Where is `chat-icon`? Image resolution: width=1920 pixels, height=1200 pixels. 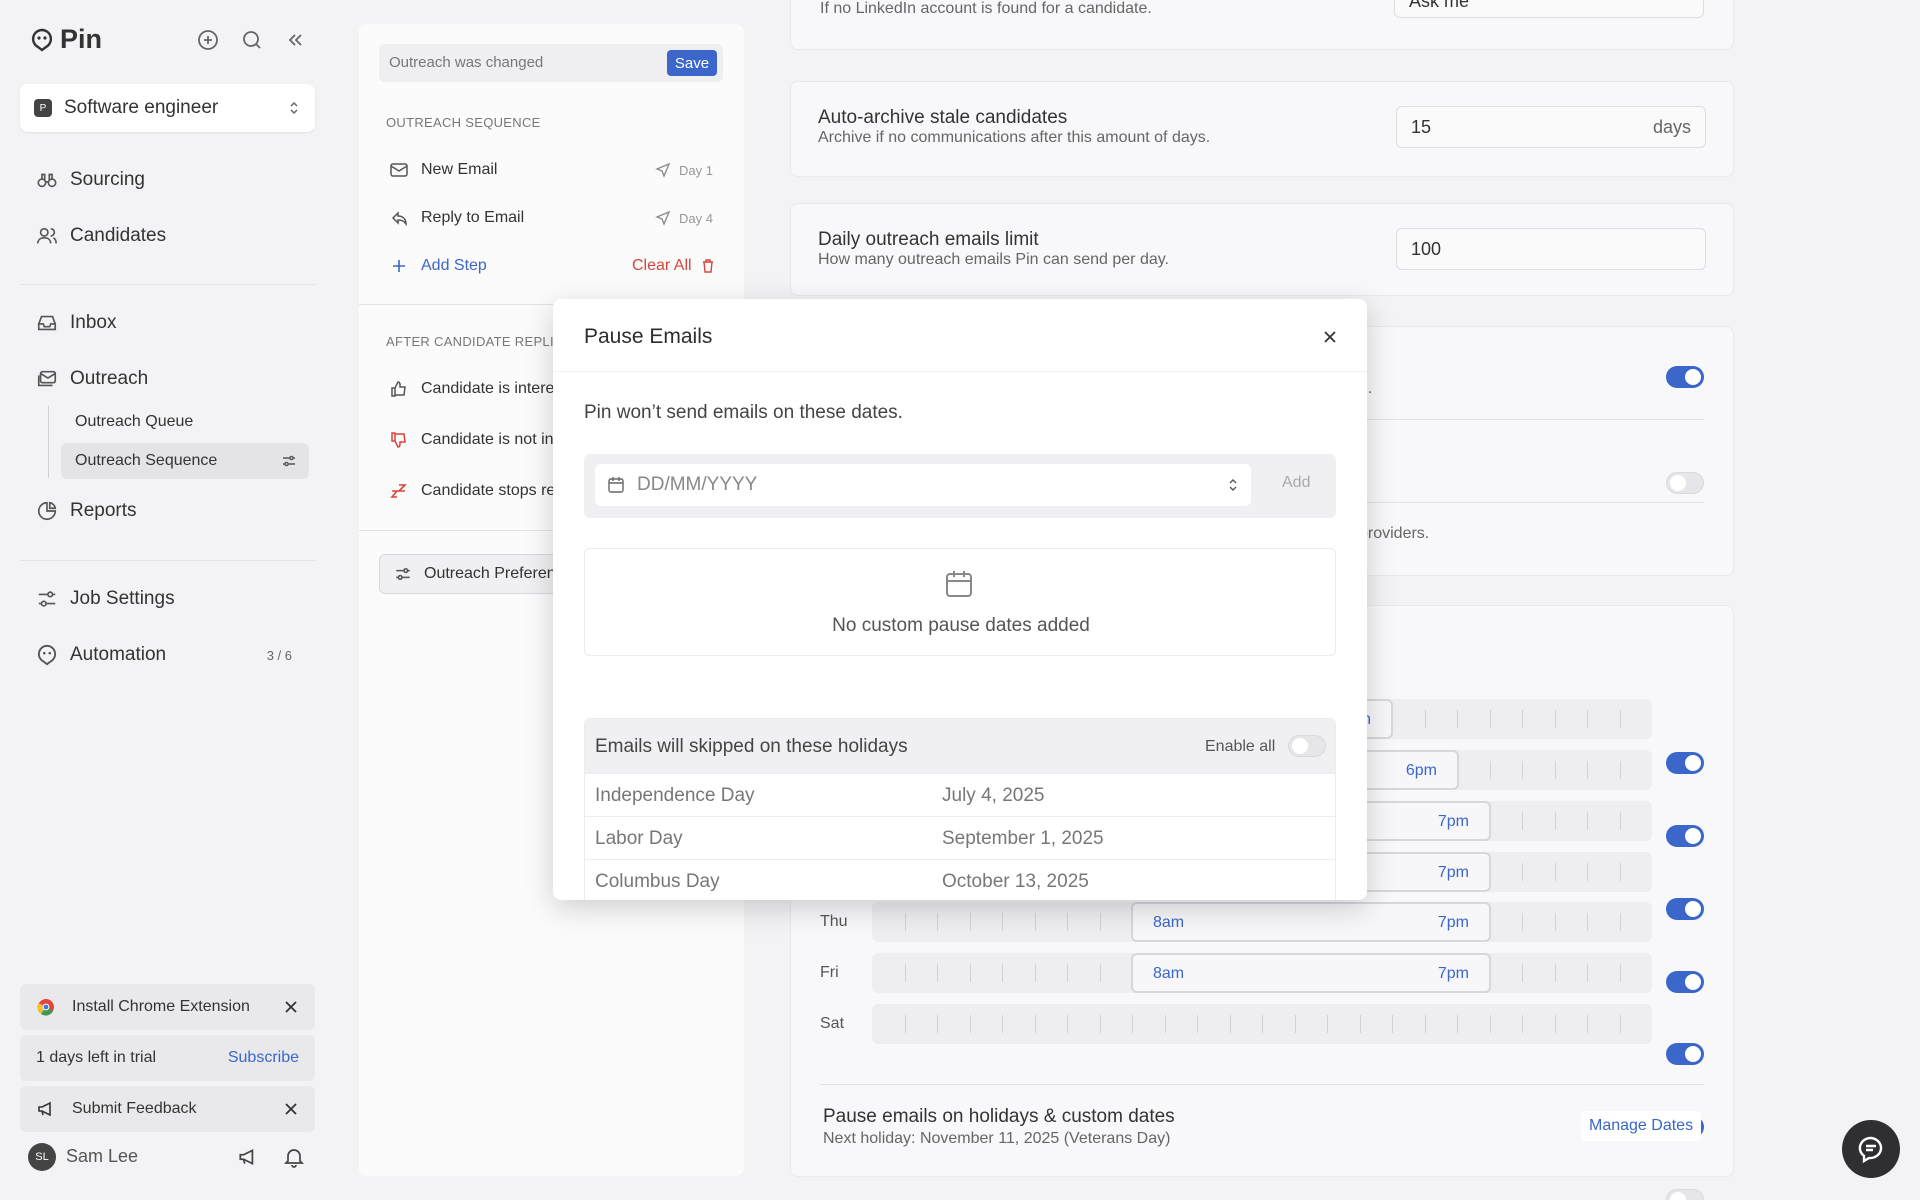 chat-icon is located at coordinates (1870, 1150).